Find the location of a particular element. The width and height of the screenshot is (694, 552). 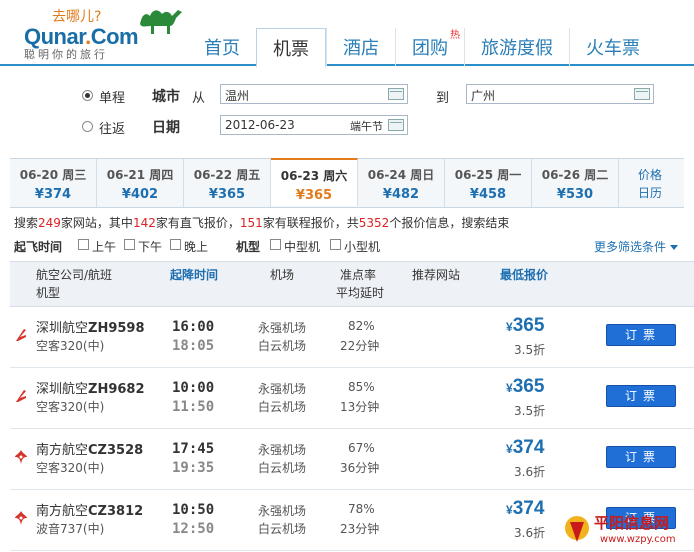

col-price-sort: 最低报价 is located at coordinates (524, 275).